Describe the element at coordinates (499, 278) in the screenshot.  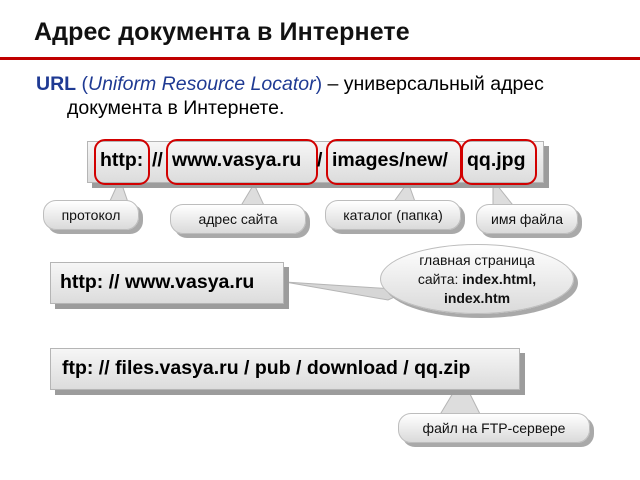
I see `index-html-name: index.html,` at that location.